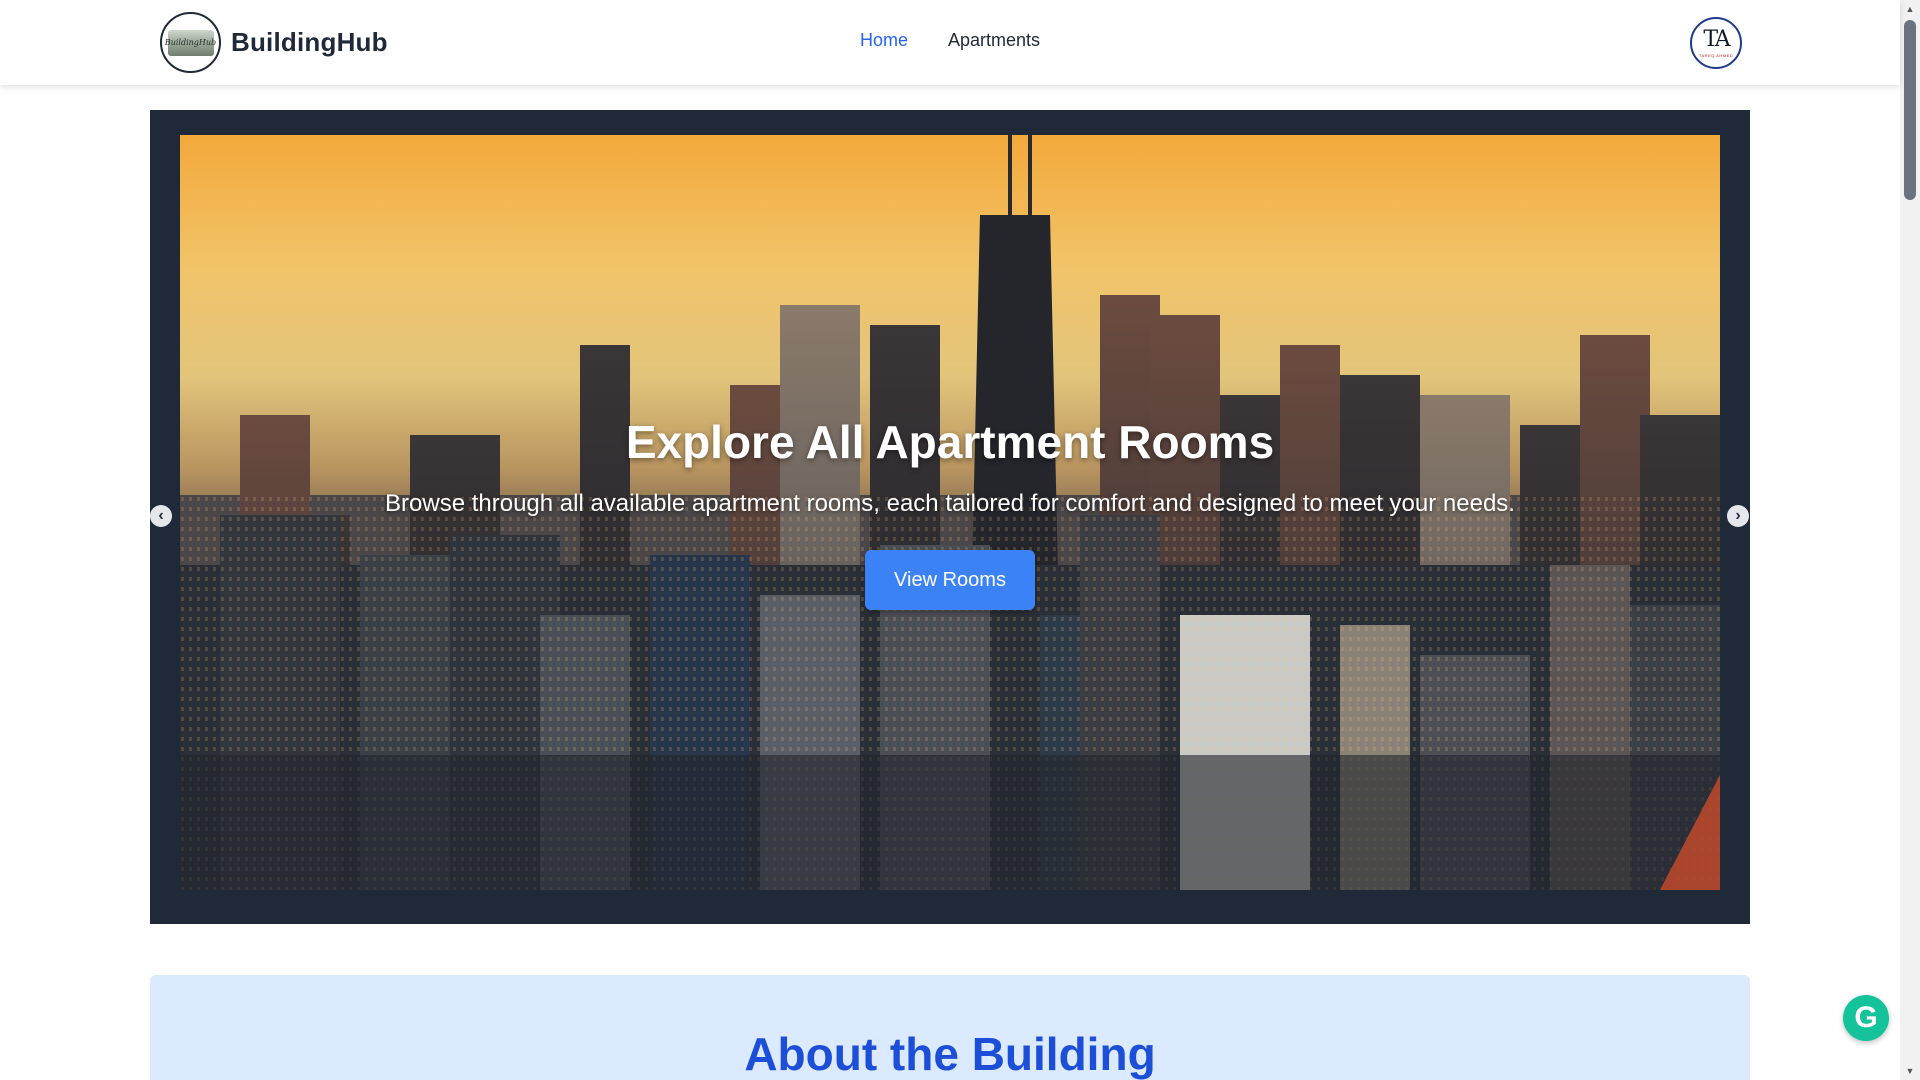  I want to click on chevron-right-icon: ›, so click(1738, 515).